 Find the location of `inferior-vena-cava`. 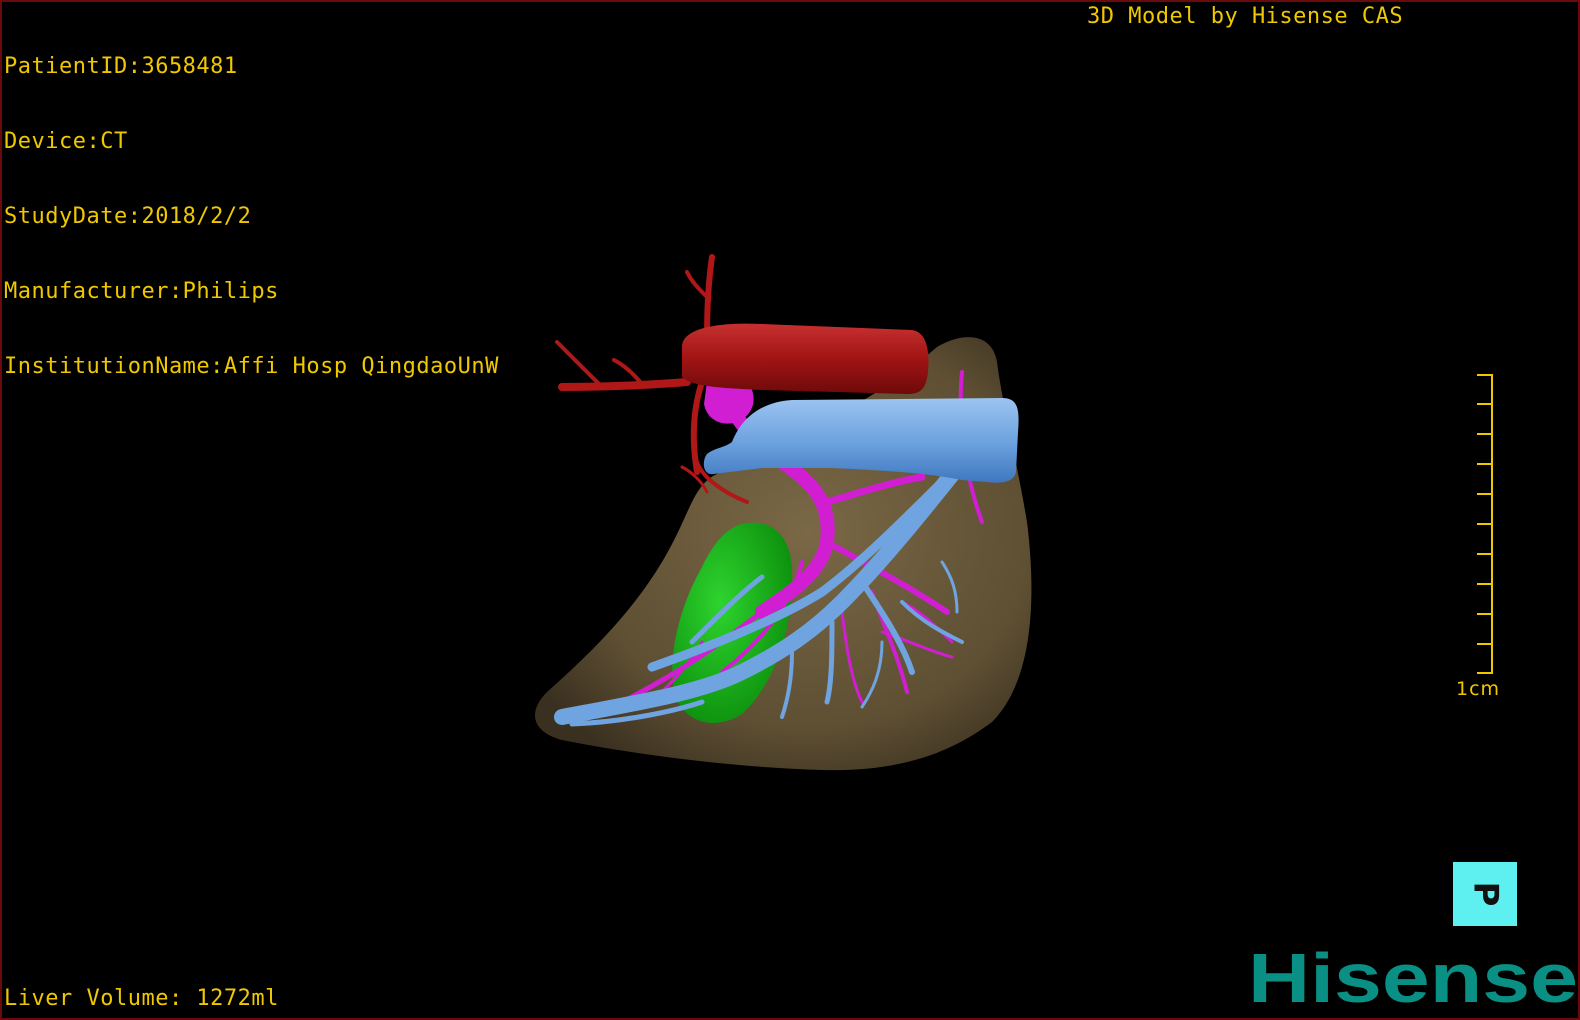

inferior-vena-cava is located at coordinates (805, 358).